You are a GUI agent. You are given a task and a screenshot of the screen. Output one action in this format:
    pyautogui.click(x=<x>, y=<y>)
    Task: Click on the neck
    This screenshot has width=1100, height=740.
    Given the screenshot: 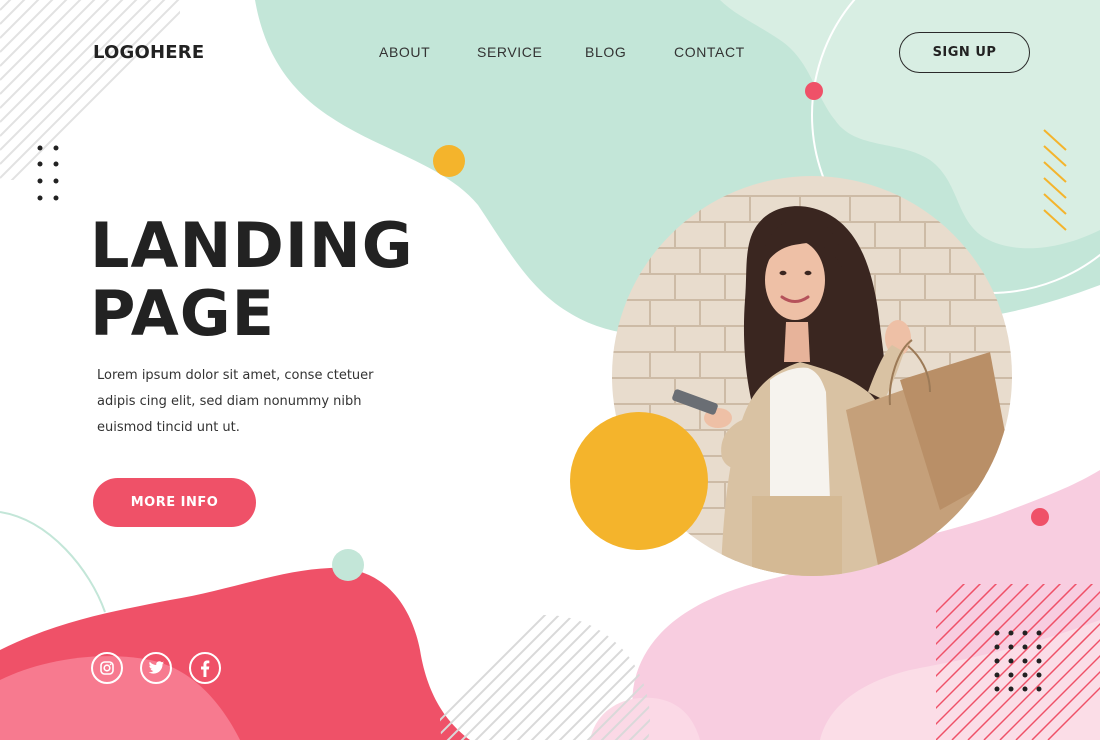 What is the action you would take?
    pyautogui.click(x=797, y=342)
    